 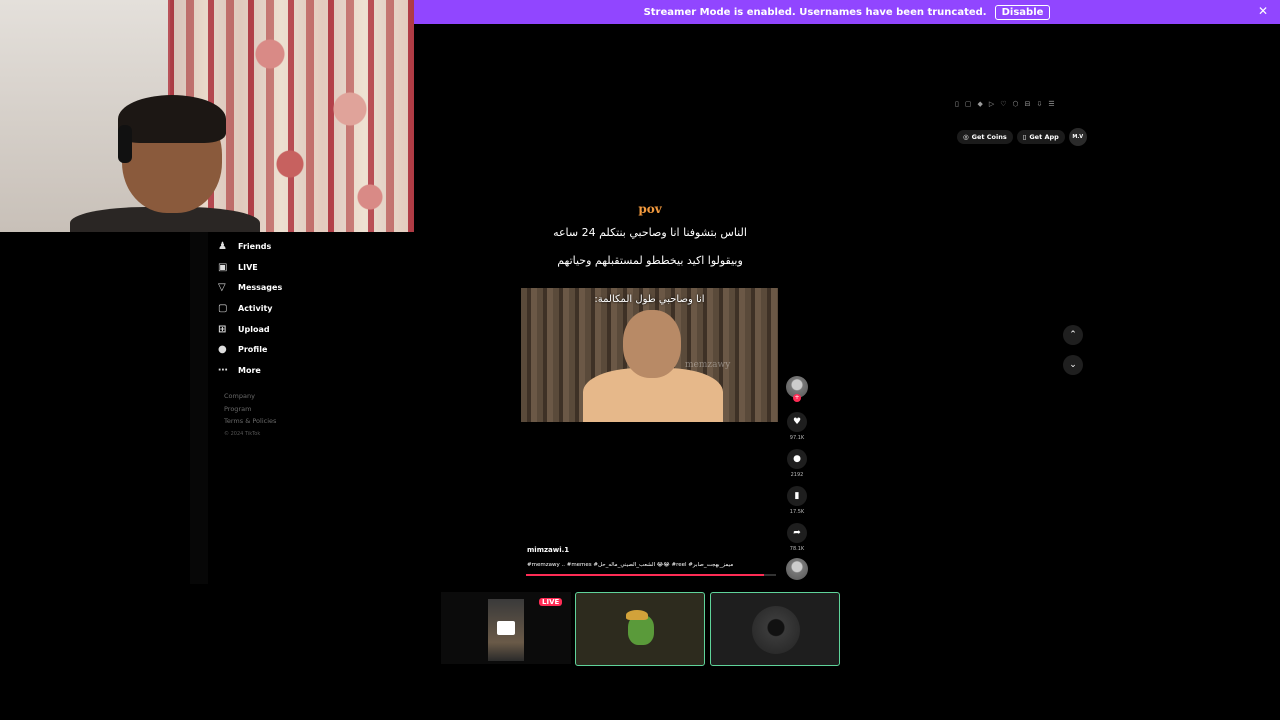 What do you see at coordinates (255, 246) in the screenshot?
I see `sidebar-item-label: Friends` at bounding box center [255, 246].